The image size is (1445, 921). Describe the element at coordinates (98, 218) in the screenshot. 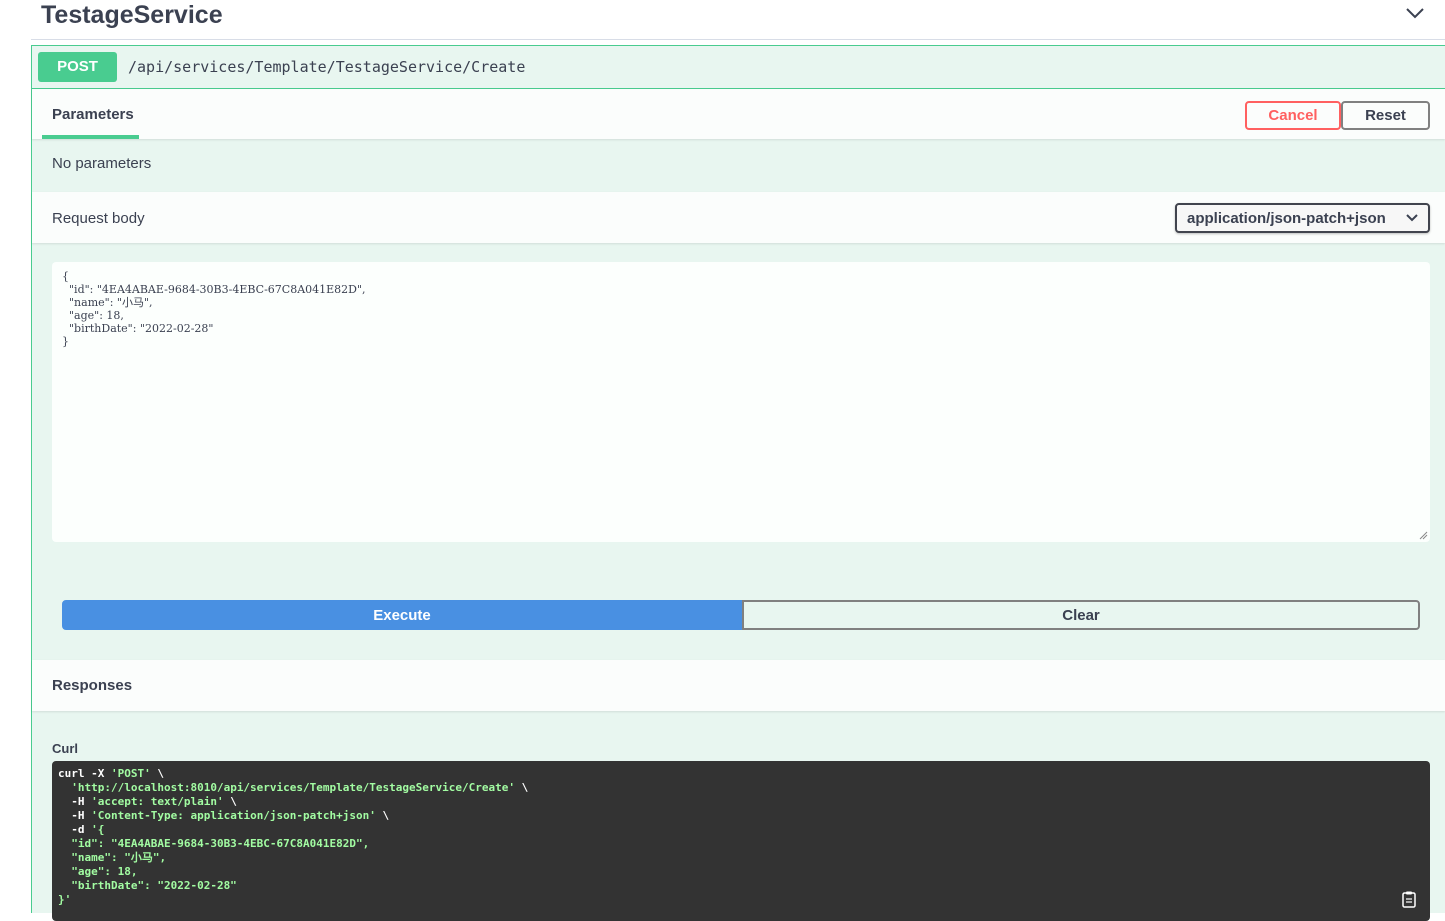

I see `request-body-label: Request body` at that location.